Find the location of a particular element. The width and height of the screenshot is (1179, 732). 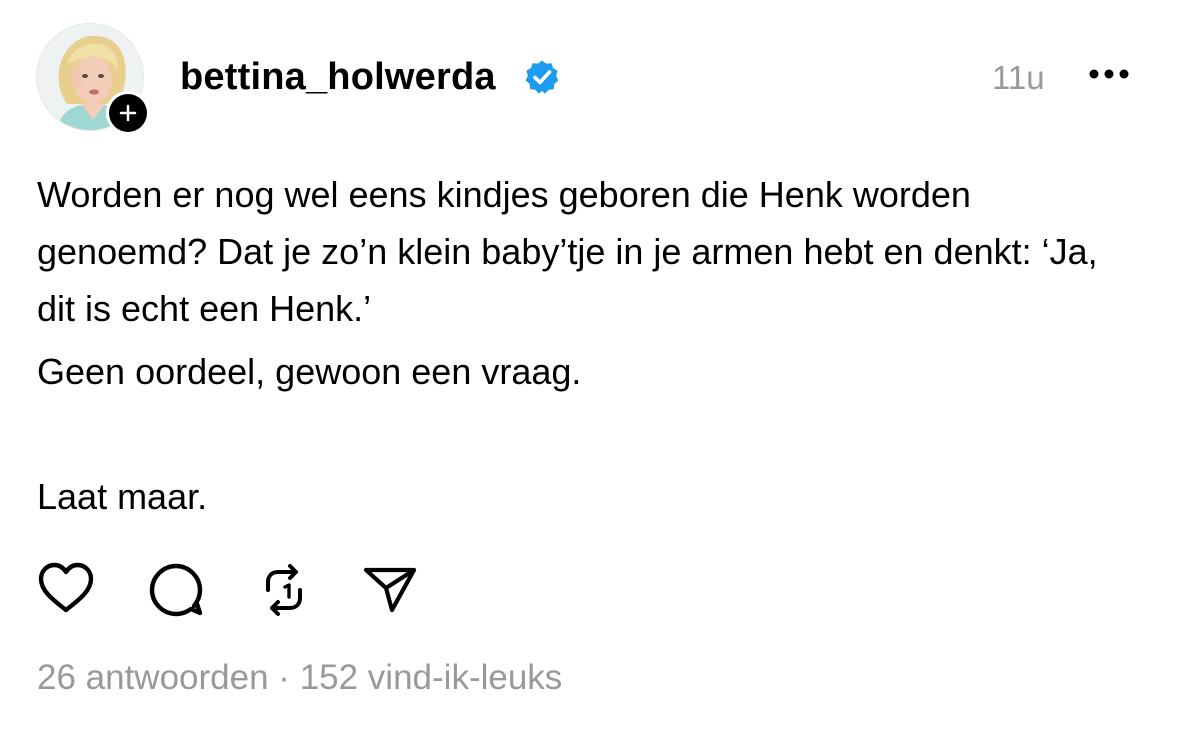

replies-count-link: 26 antwoorden is located at coordinates (153, 677).